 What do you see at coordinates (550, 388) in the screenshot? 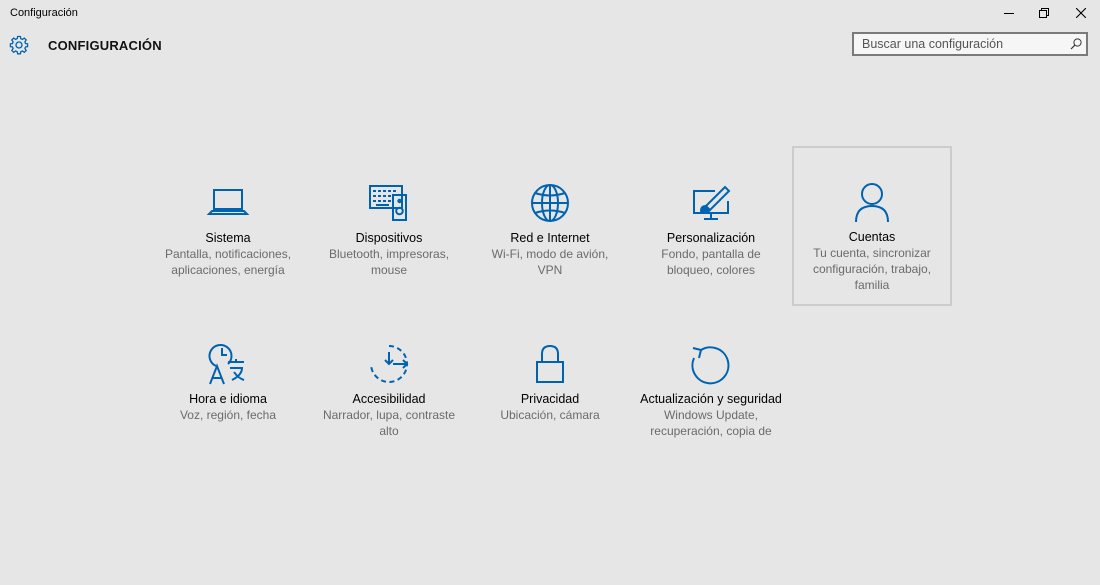
I see `tile-privacidad: Privacidad Ubicación, cámara` at bounding box center [550, 388].